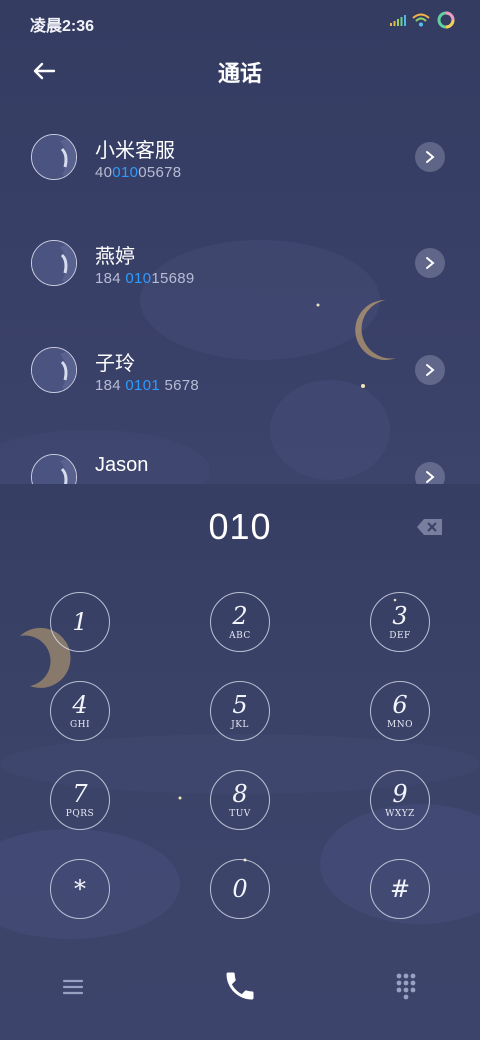 The width and height of the screenshot is (480, 1040). Describe the element at coordinates (240, 22) in the screenshot. I see `status-bar: 凌晨2:36` at that location.